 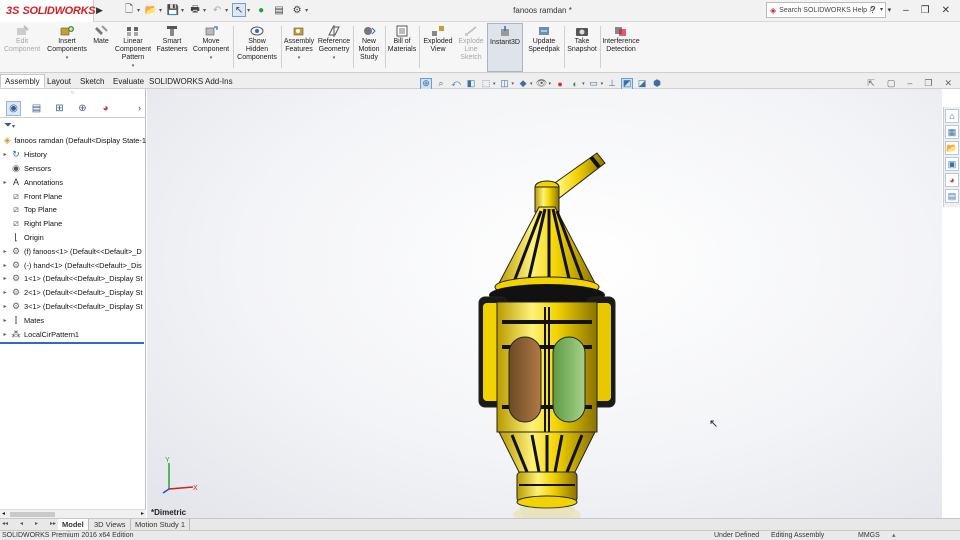 I want to click on explode-line-sketch-button: Explode Line Sketch, so click(x=471, y=43).